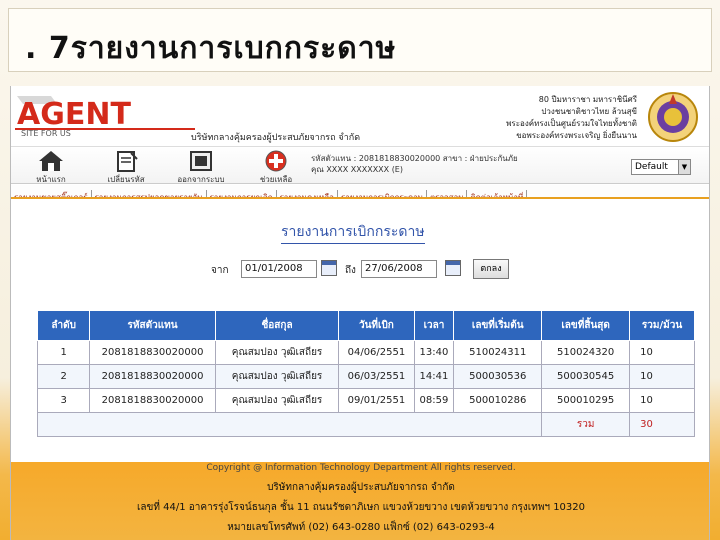 Image resolution: width=720 pixels, height=540 pixels. I want to click on agent-logo: AGENT SITE FOR US, so click(106, 116).